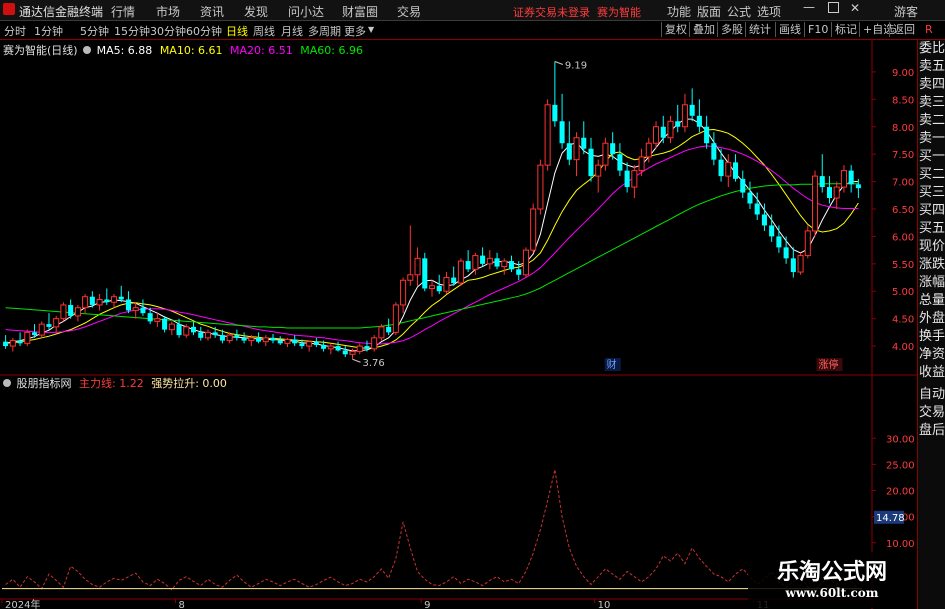 The width and height of the screenshot is (945, 609). I want to click on time-tick-label: 8, so click(181, 604).